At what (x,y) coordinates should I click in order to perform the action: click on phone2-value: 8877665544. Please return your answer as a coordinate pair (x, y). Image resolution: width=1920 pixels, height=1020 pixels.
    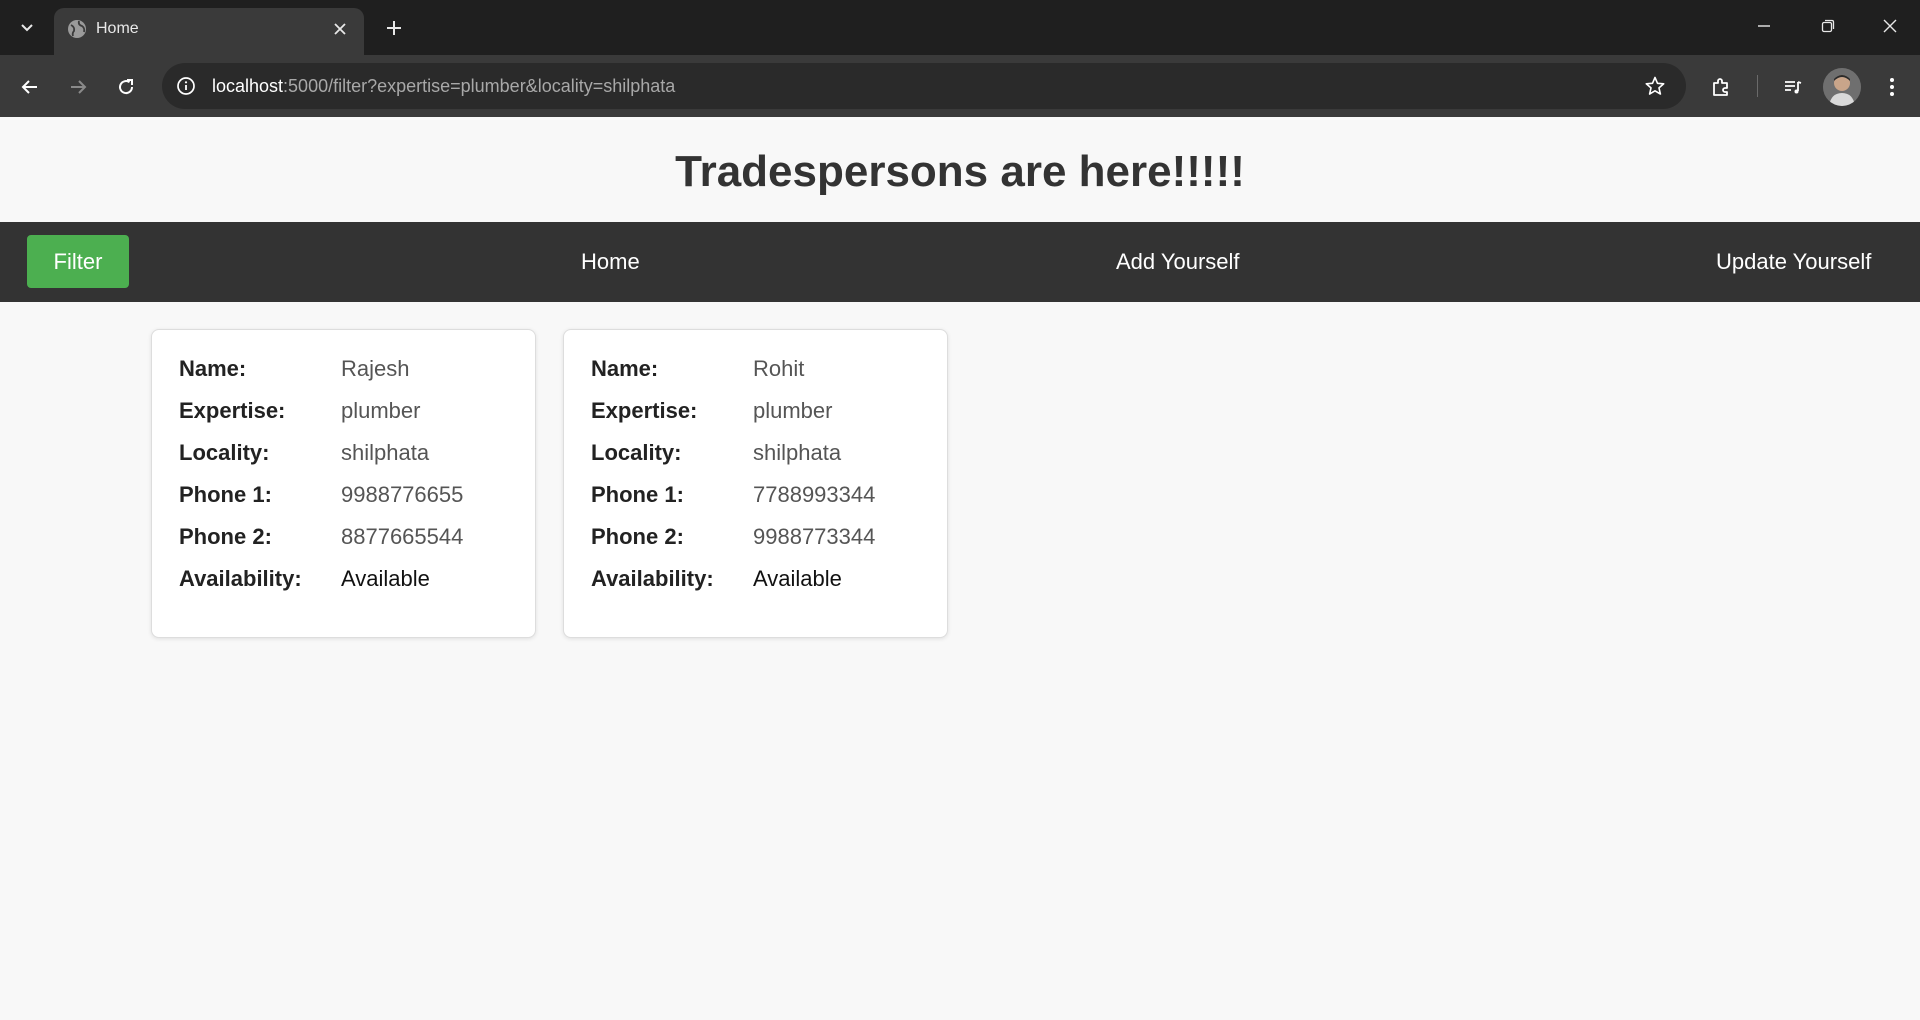
    Looking at the image, I should click on (402, 536).